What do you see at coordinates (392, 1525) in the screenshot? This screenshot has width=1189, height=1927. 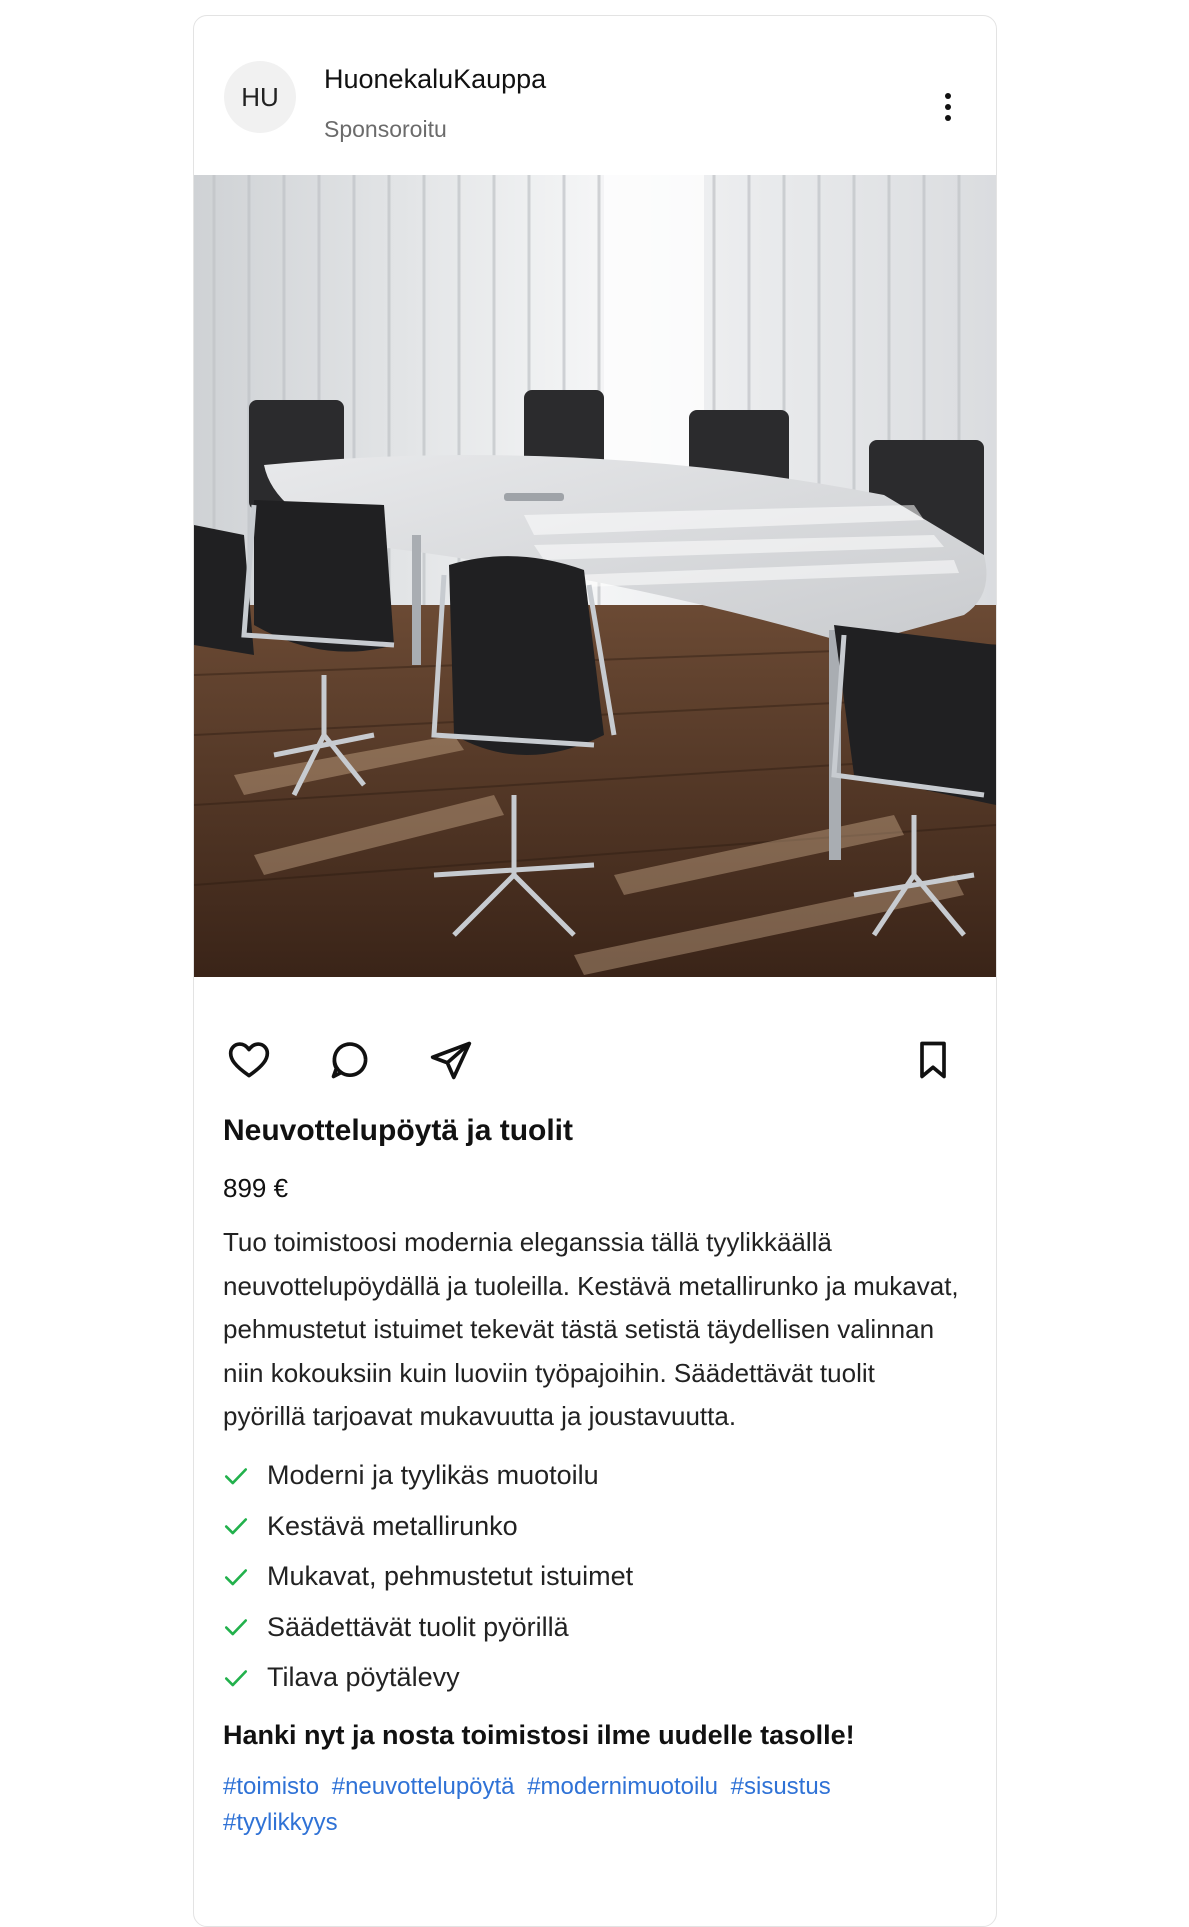 I see `feature-label: Kestävä metallirunko` at bounding box center [392, 1525].